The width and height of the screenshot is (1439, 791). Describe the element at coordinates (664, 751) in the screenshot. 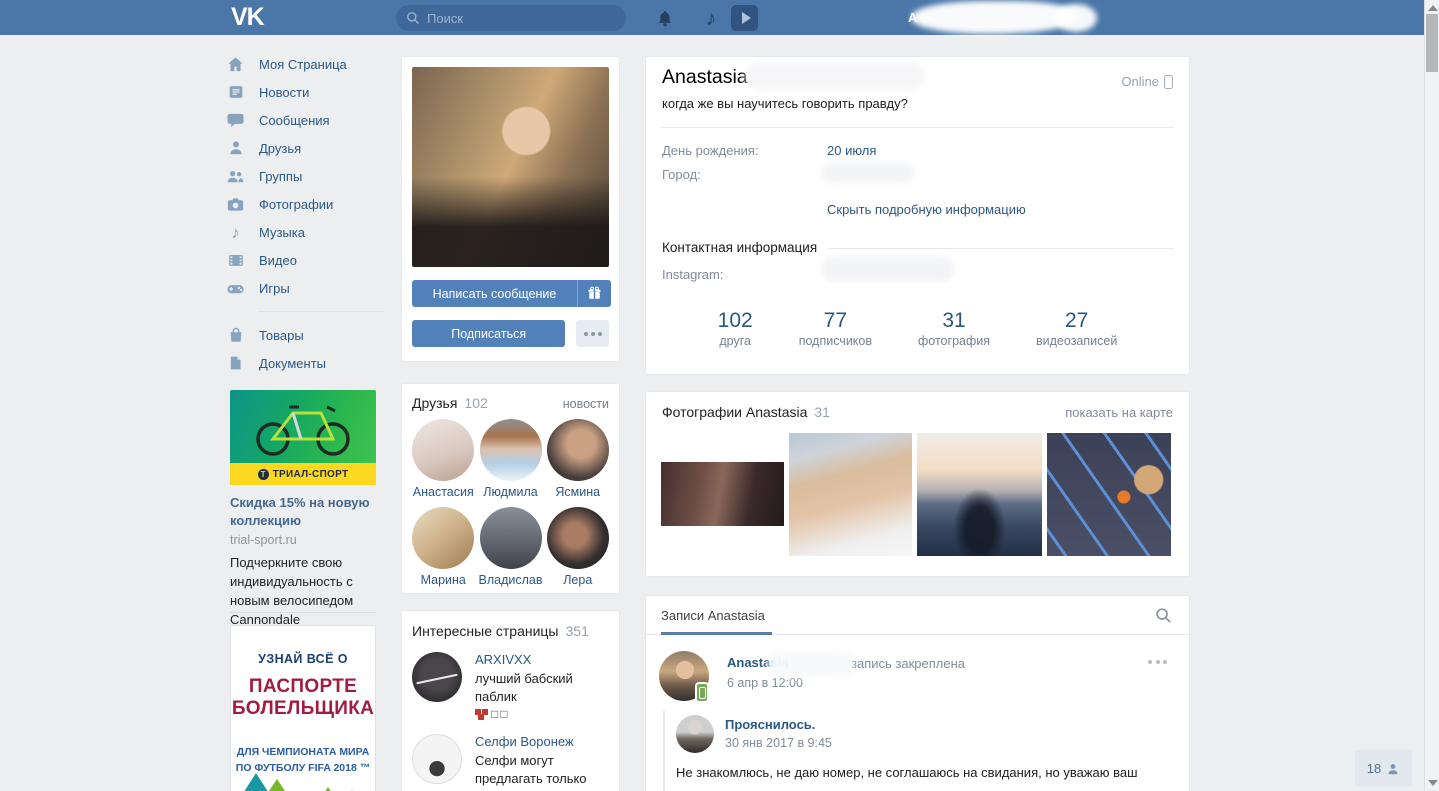

I see `repost-indent-line` at that location.